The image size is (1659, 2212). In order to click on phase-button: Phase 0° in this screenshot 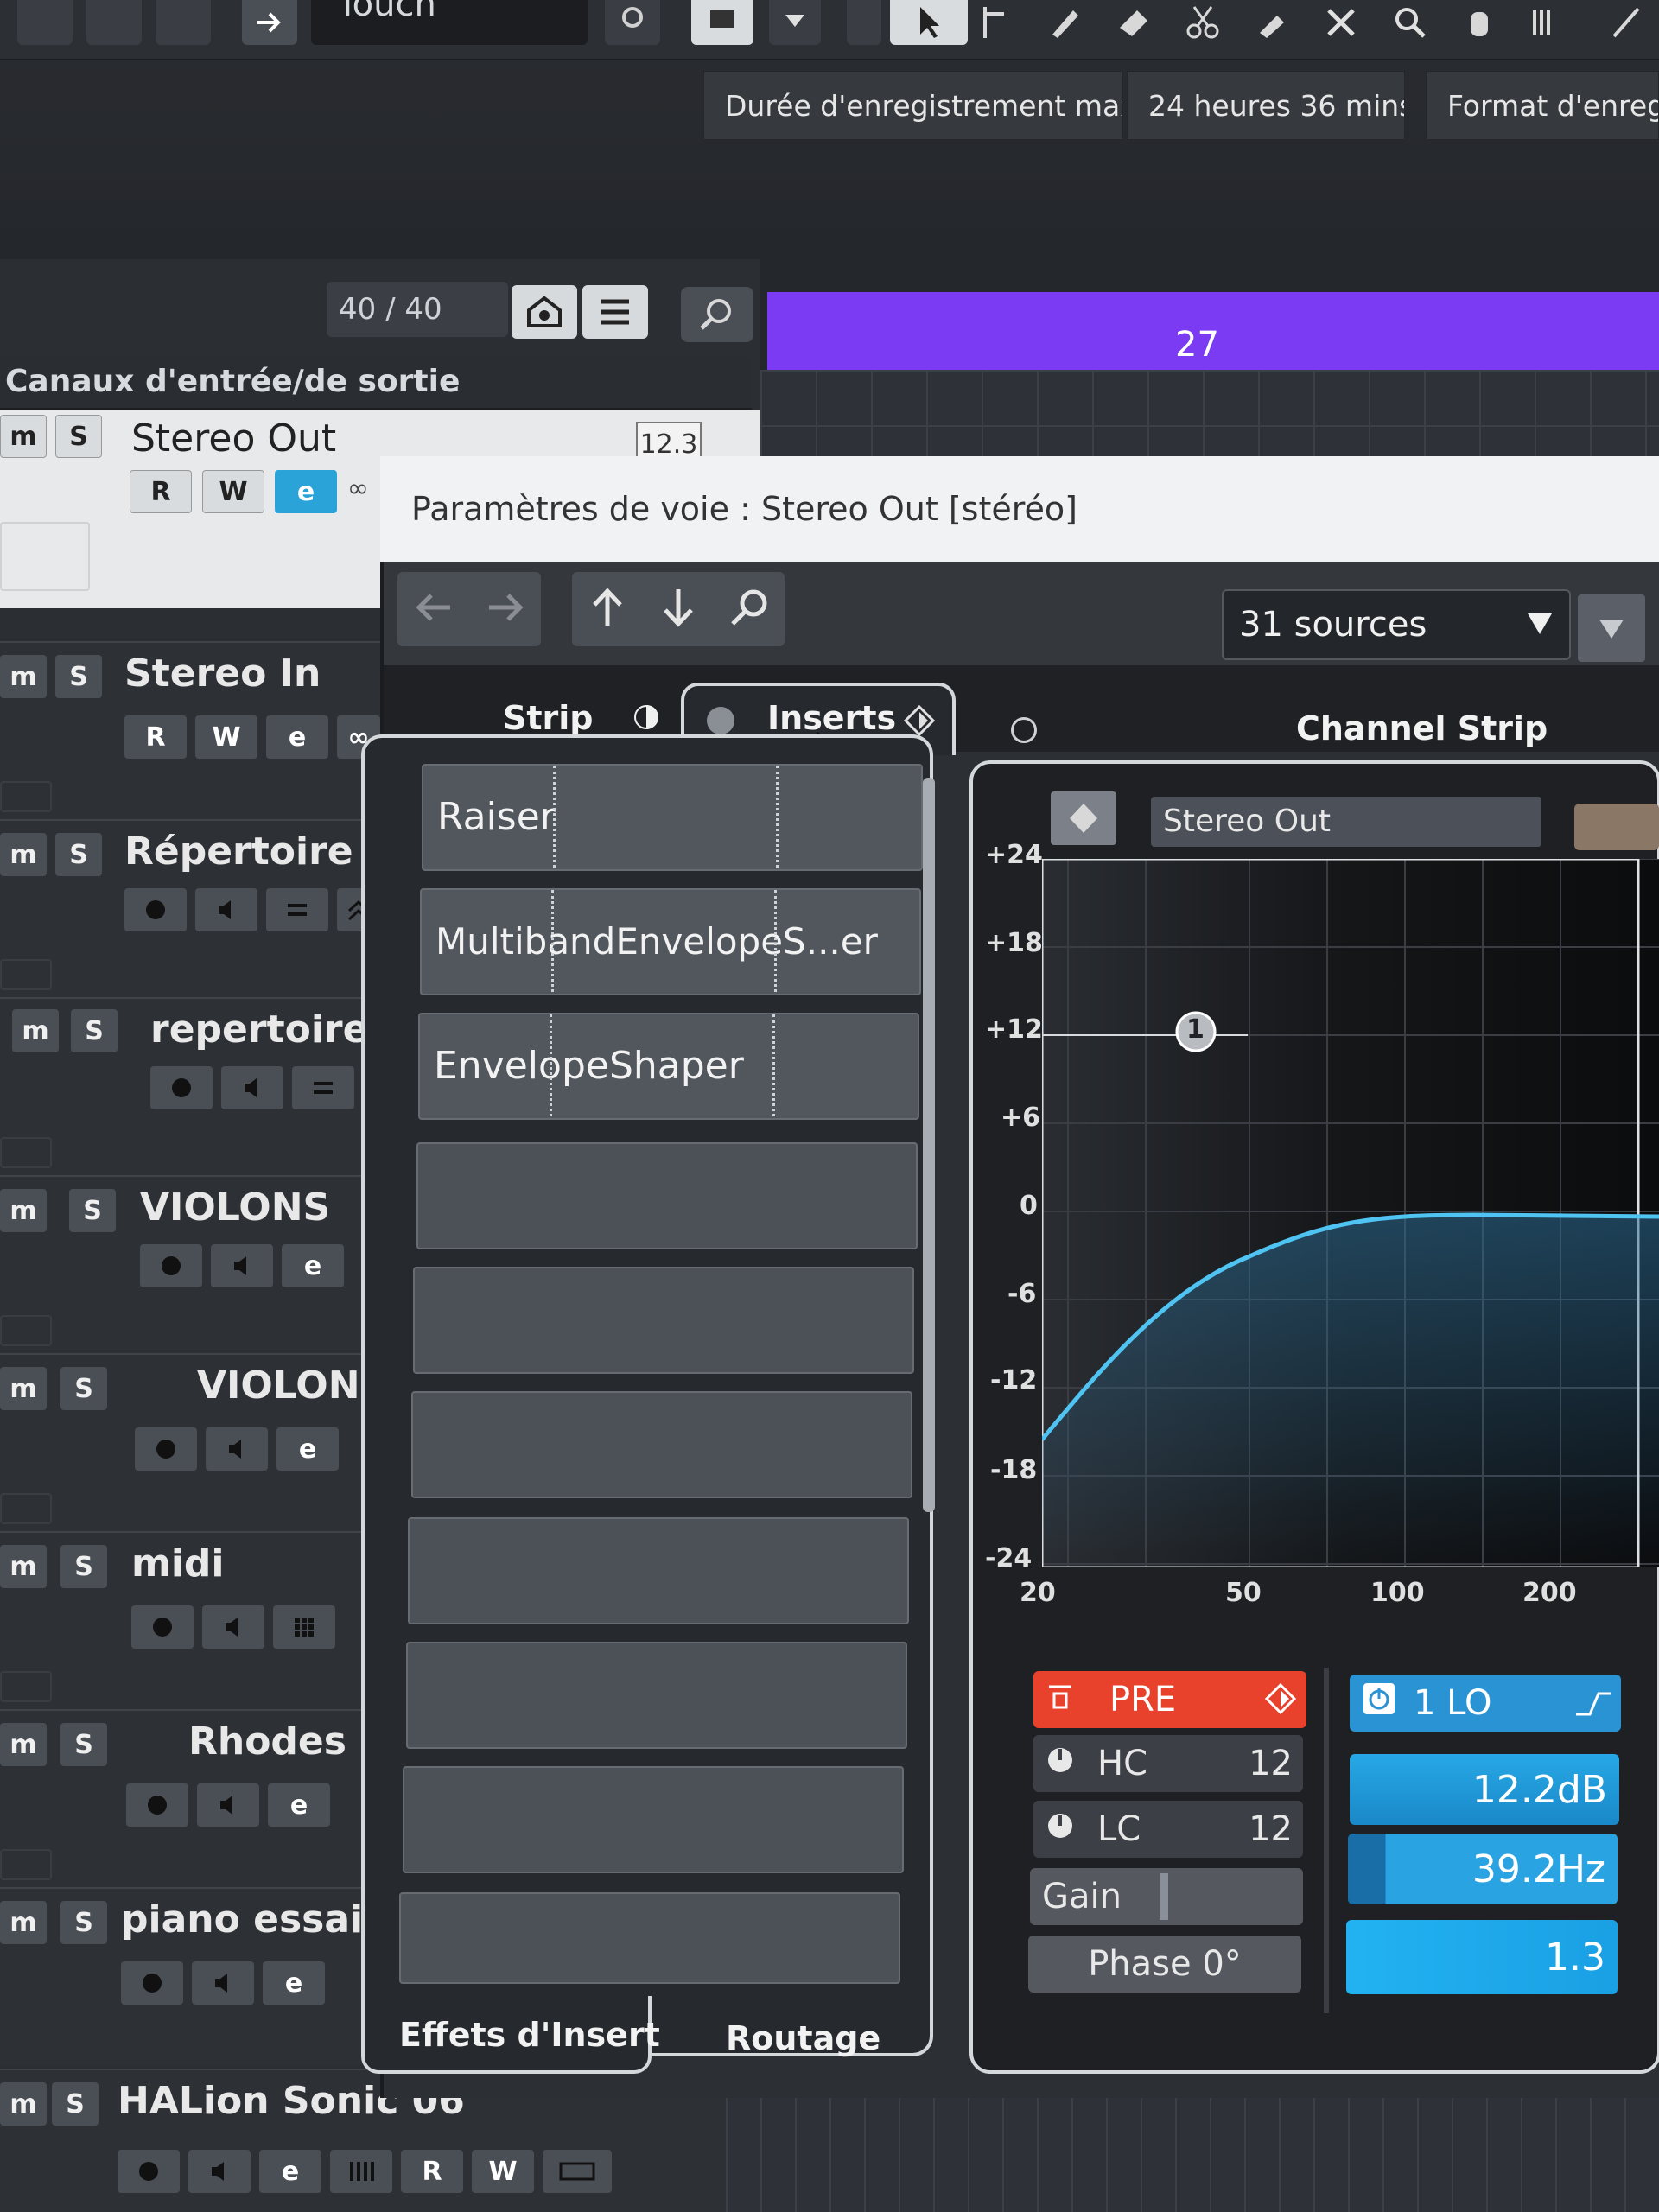, I will do `click(1164, 1964)`.